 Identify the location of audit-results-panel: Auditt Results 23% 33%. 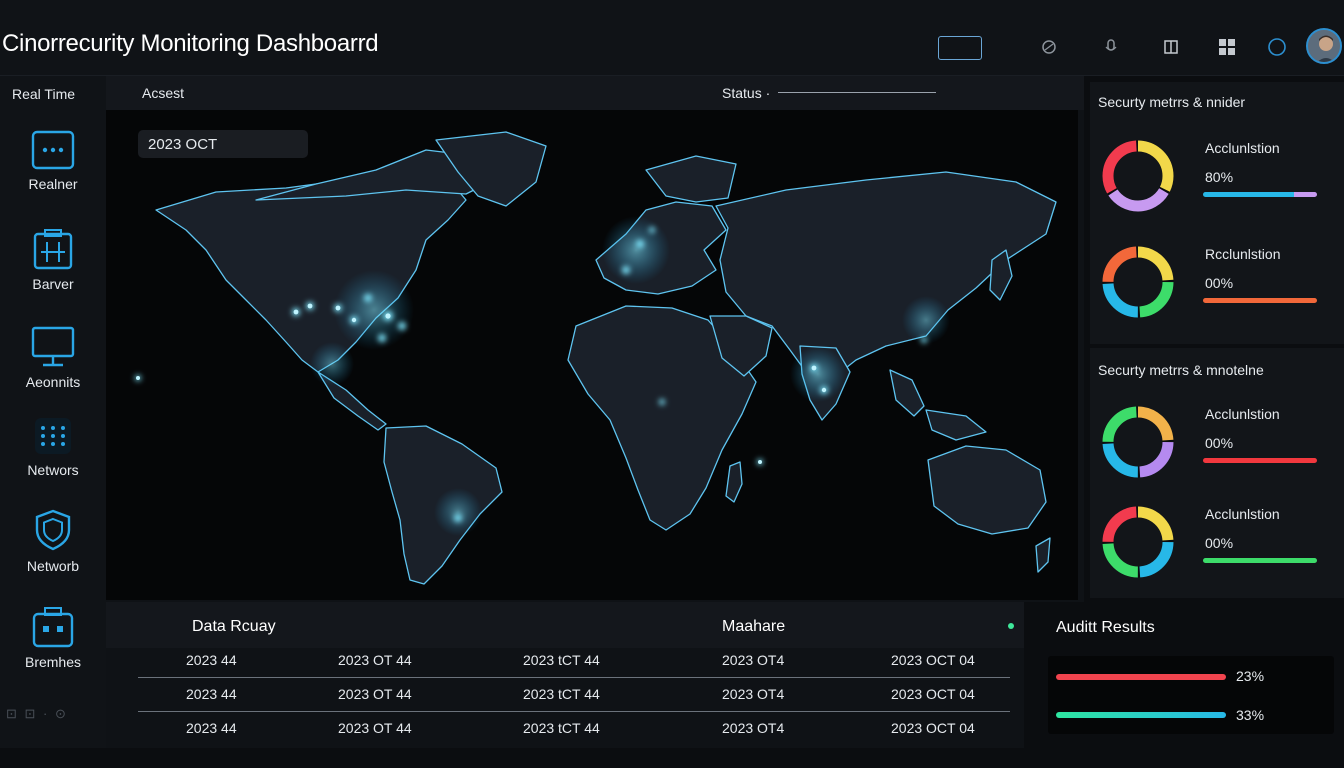
(1184, 675).